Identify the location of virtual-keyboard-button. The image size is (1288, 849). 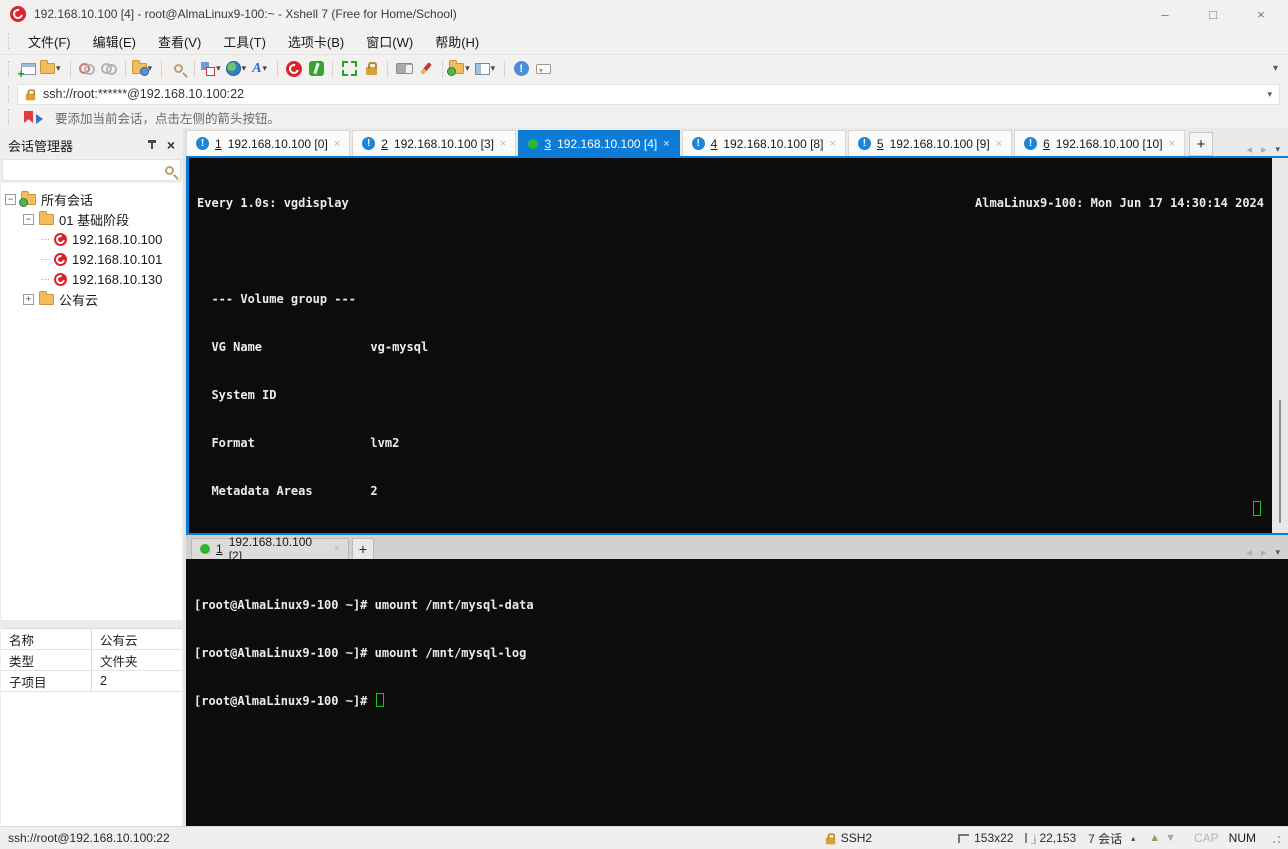
(404, 69).